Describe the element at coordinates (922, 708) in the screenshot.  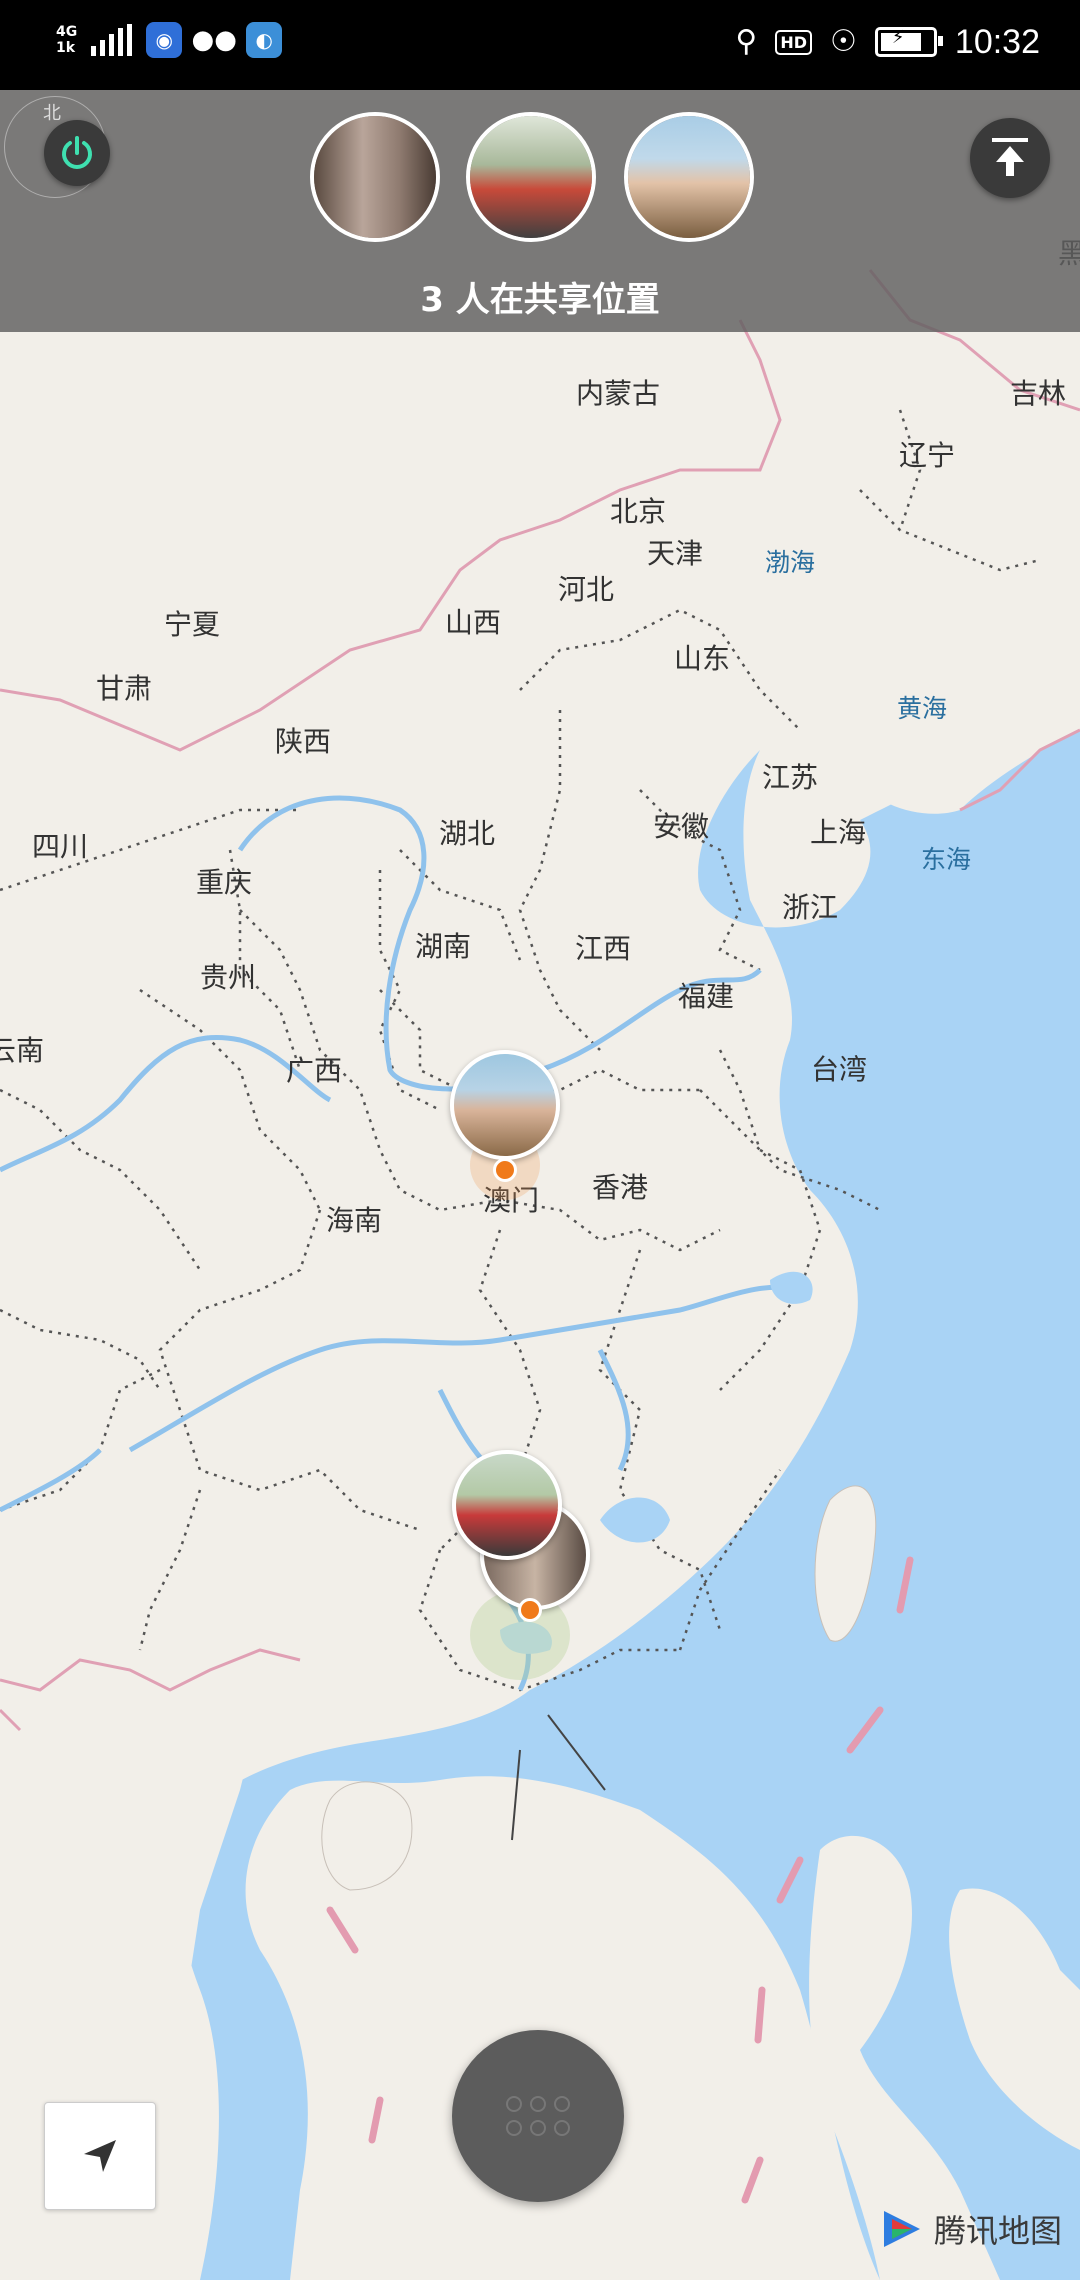
I see `sea-label: 黄海` at that location.